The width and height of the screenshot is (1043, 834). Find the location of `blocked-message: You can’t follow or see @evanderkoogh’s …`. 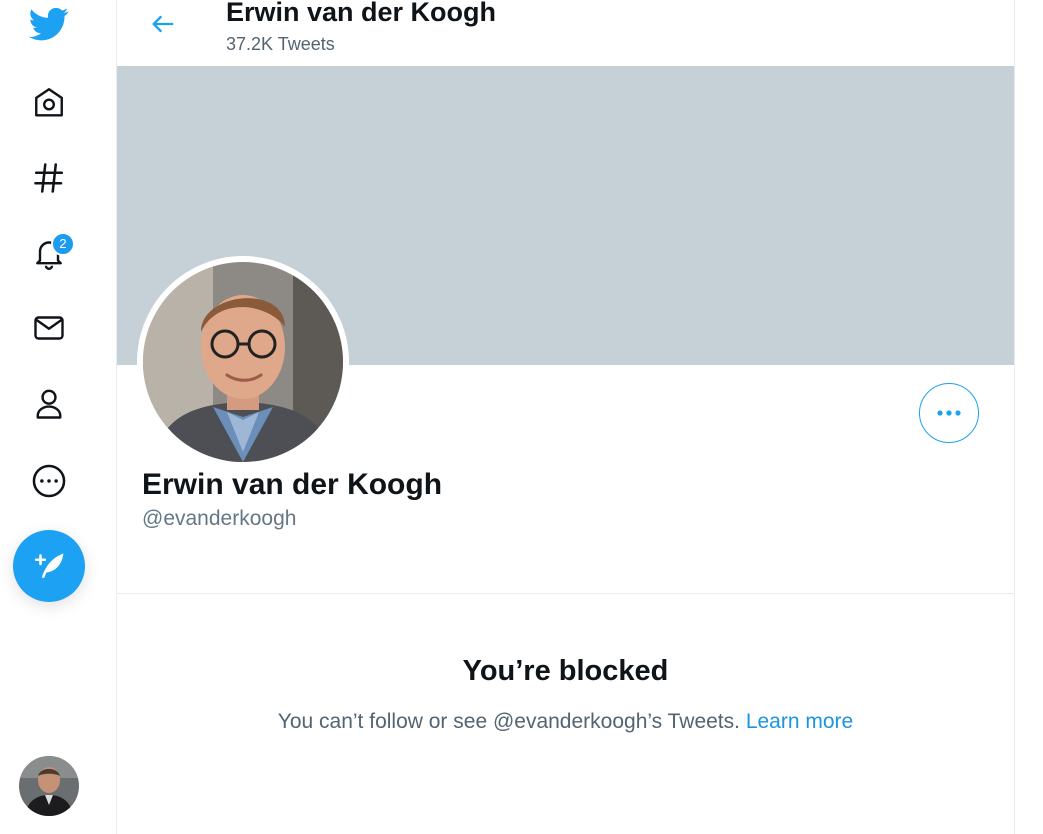

blocked-message: You can’t follow or see @evanderkoogh’s … is located at coordinates (565, 722).